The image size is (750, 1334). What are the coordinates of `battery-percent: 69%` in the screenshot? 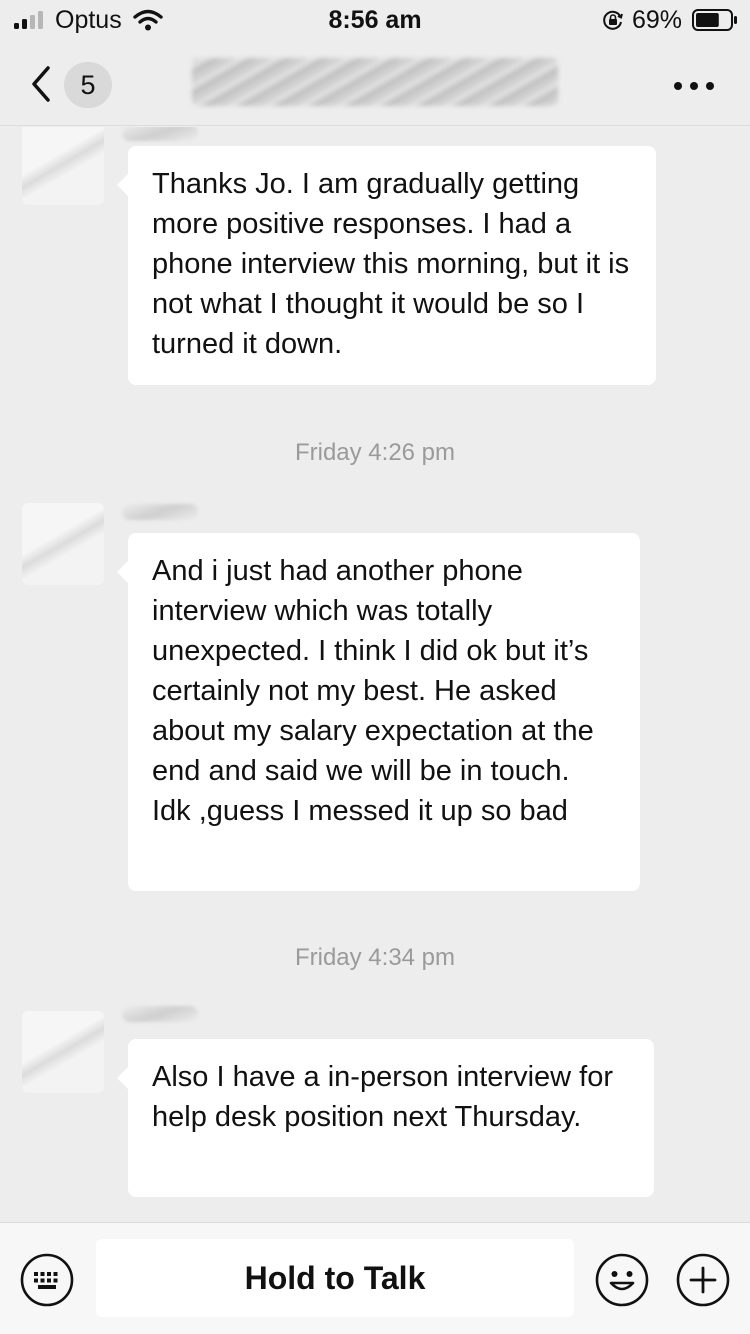 It's located at (657, 20).